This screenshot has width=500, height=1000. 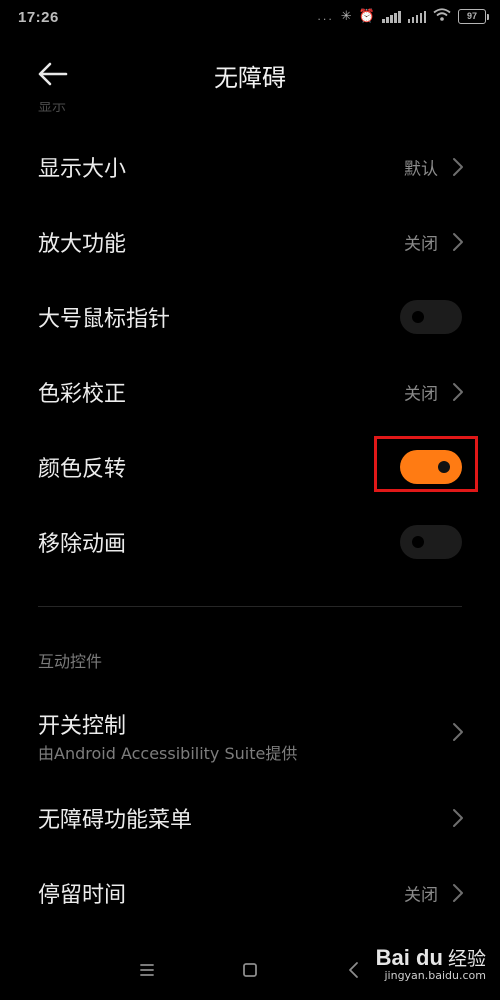 I want to click on battery-icon: 97, so click(x=473, y=16).